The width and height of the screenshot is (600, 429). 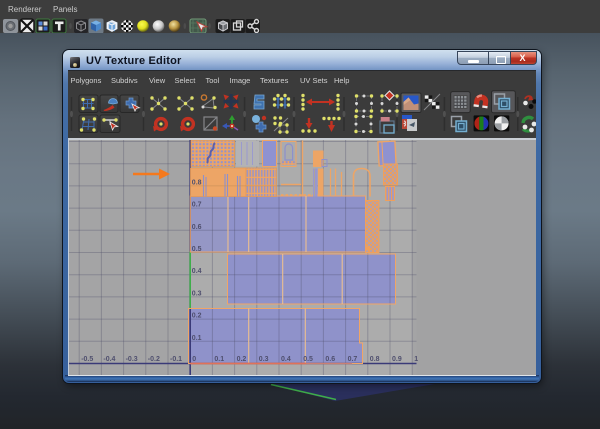 I want to click on svg-text: 0.9, so click(x=397, y=359).